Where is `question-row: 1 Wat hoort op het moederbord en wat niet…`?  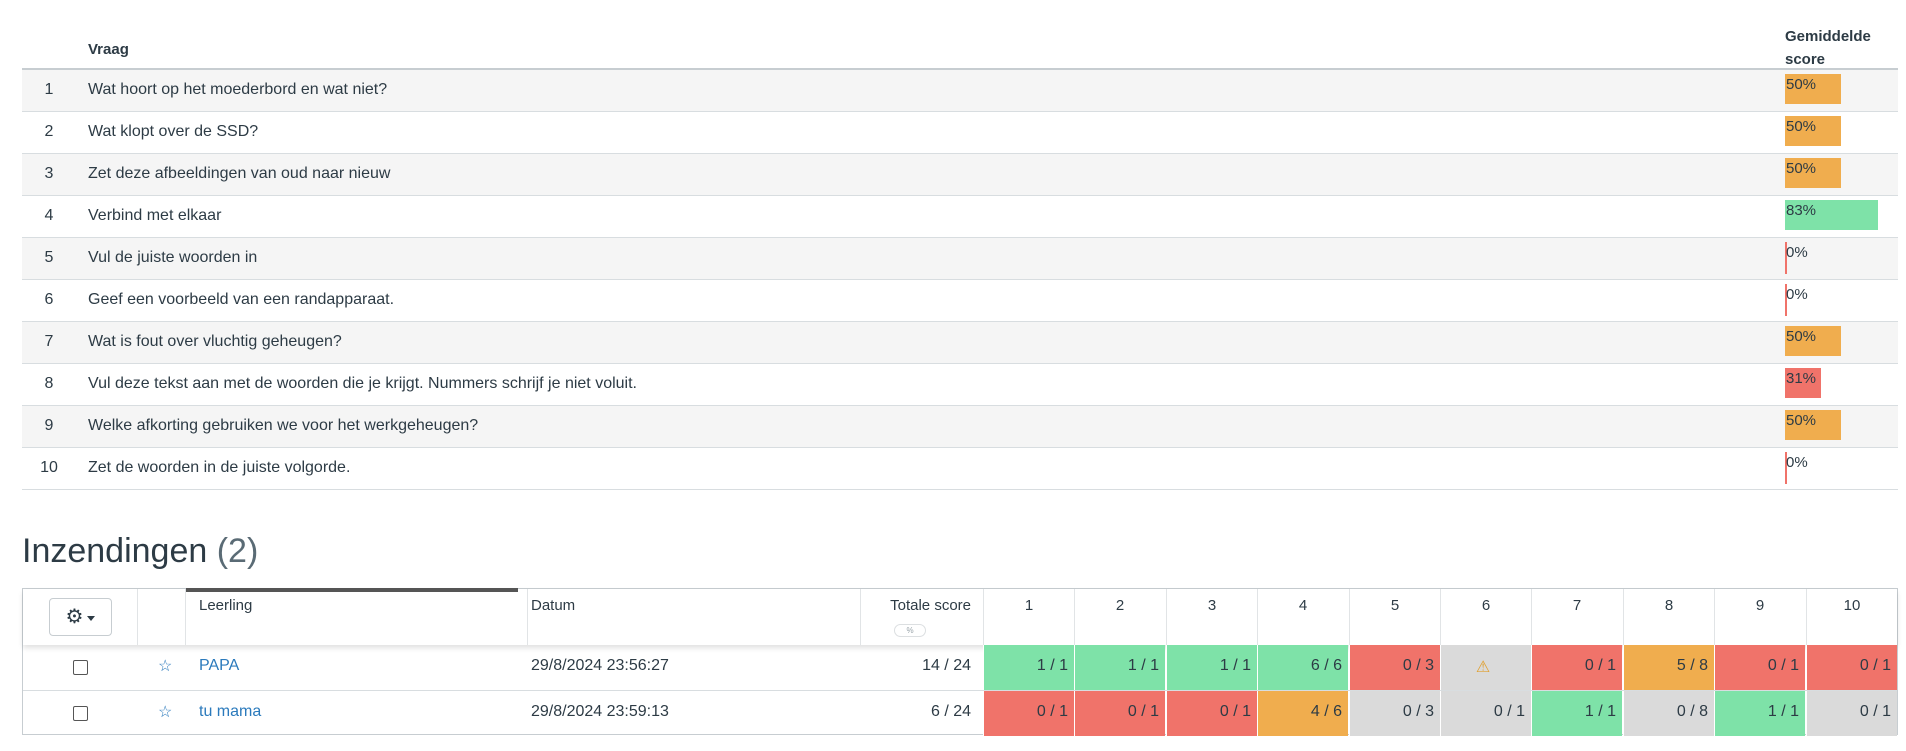
question-row: 1 Wat hoort op het moederbord en wat niet… is located at coordinates (960, 91).